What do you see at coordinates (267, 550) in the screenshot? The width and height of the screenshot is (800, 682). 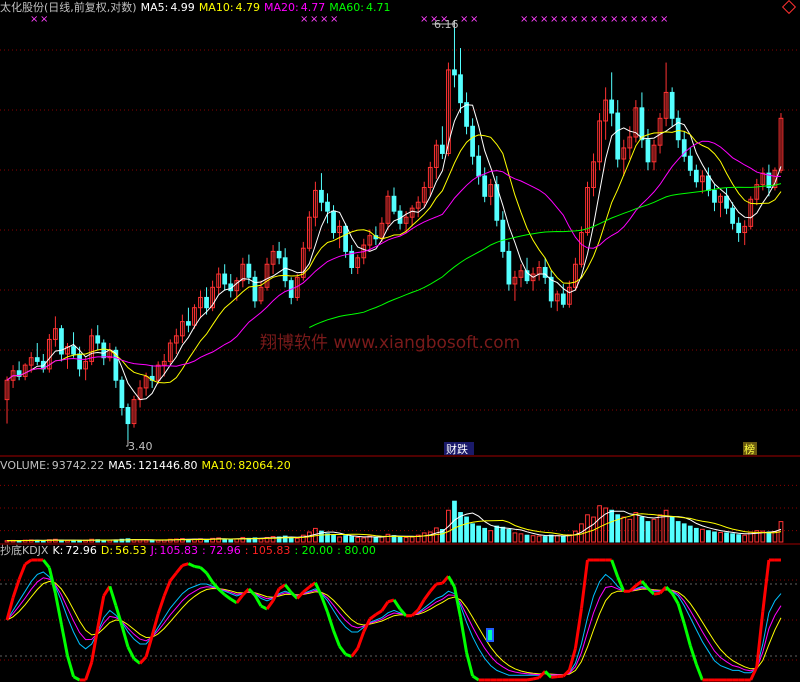 I see `kdj-v2: : 105.83` at bounding box center [267, 550].